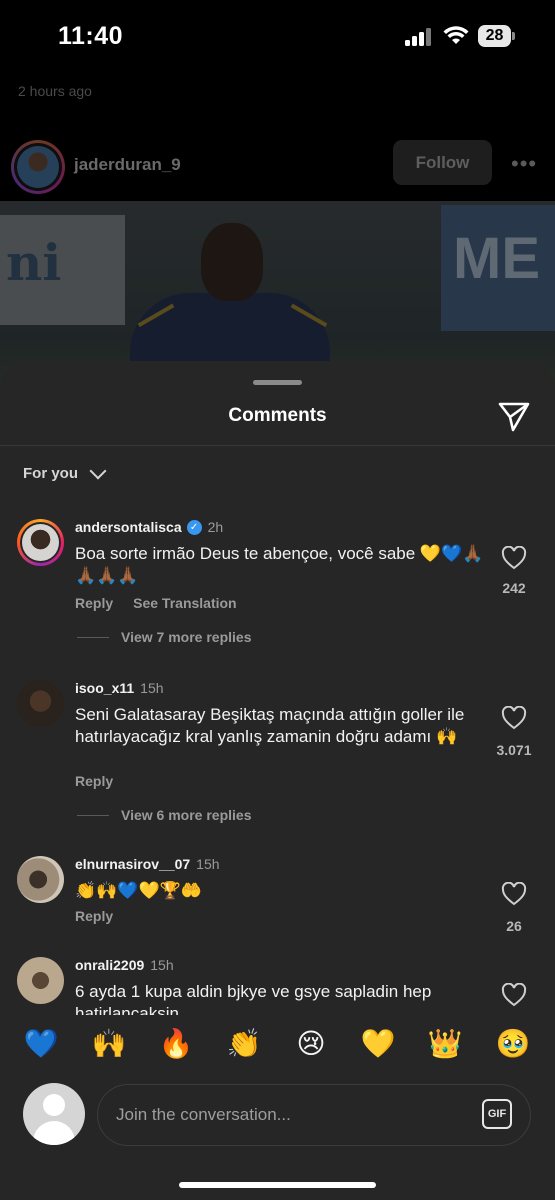  Describe the element at coordinates (127, 165) in the screenshot. I see `post-author-username: jaderduran_9` at that location.